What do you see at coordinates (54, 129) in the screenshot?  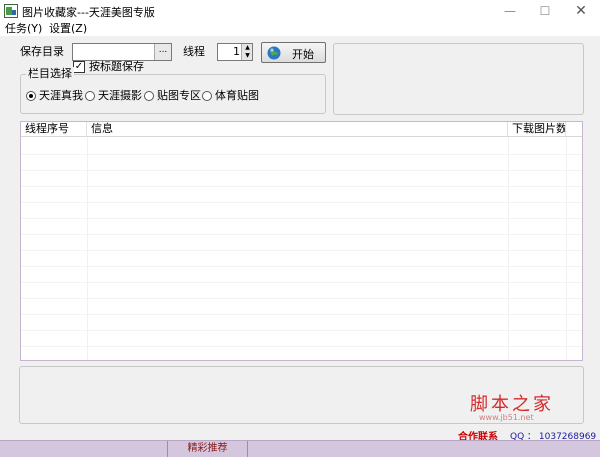 I see `column-header-thread: 线程序号` at bounding box center [54, 129].